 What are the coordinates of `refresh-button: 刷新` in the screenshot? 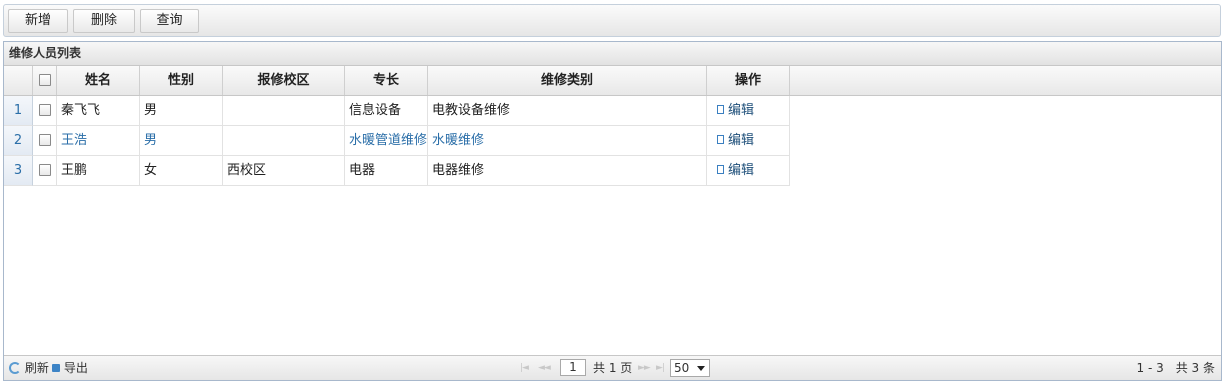 It's located at (29, 368).